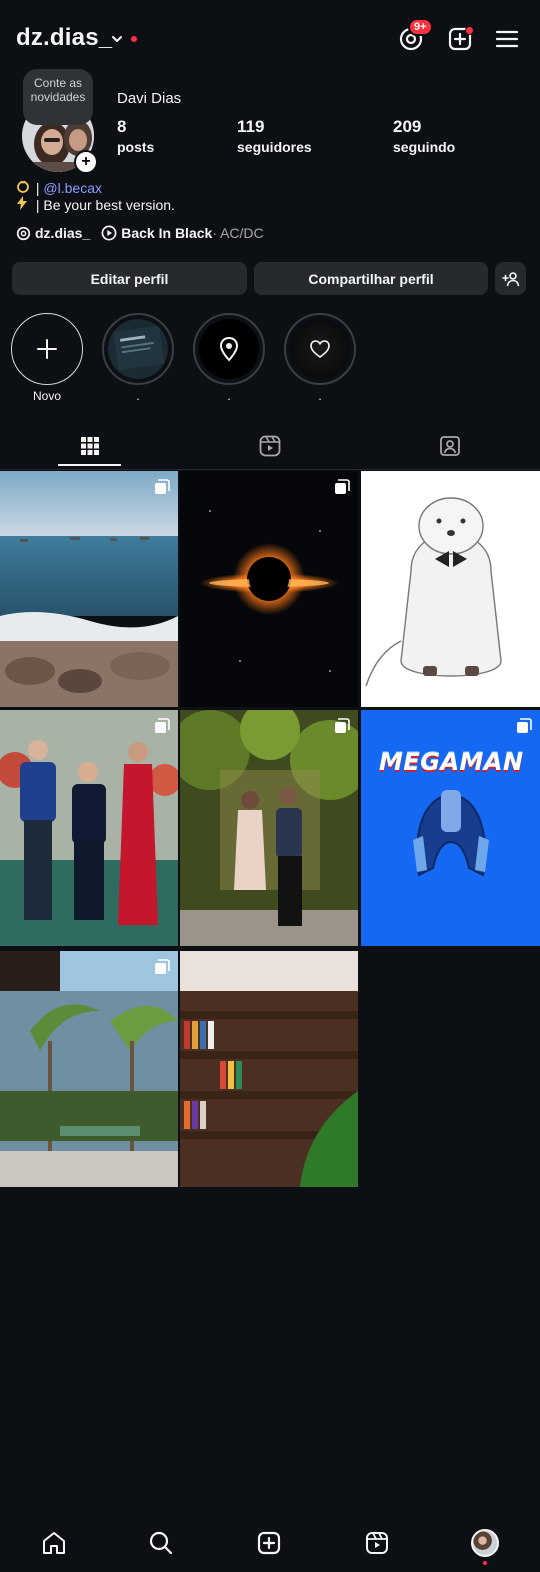  I want to click on highlight-cover-location, so click(229, 349).